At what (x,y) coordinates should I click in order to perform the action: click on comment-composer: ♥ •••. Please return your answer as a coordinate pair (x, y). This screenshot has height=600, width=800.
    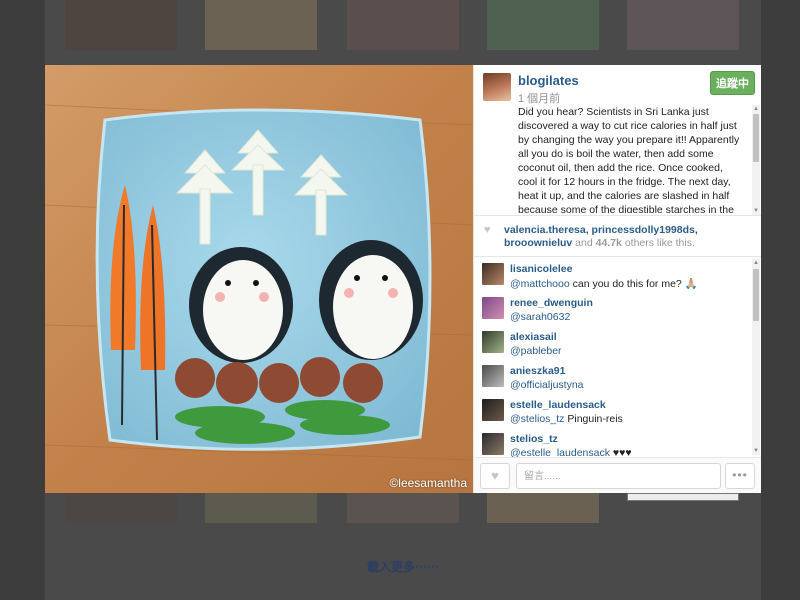
    Looking at the image, I should click on (617, 475).